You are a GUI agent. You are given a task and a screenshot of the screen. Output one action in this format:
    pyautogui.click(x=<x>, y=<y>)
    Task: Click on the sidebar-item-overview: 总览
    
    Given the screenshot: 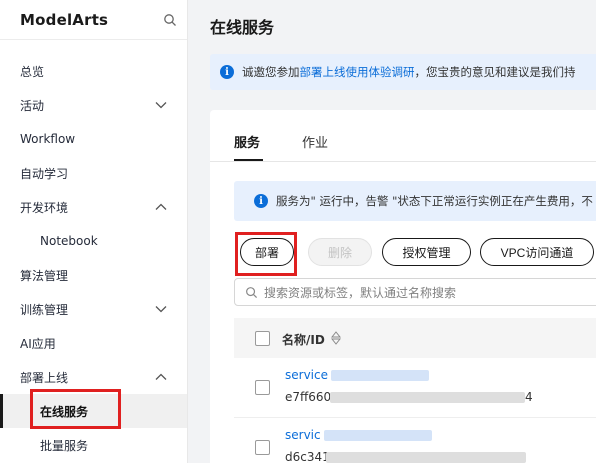 What is the action you would take?
    pyautogui.click(x=93, y=71)
    